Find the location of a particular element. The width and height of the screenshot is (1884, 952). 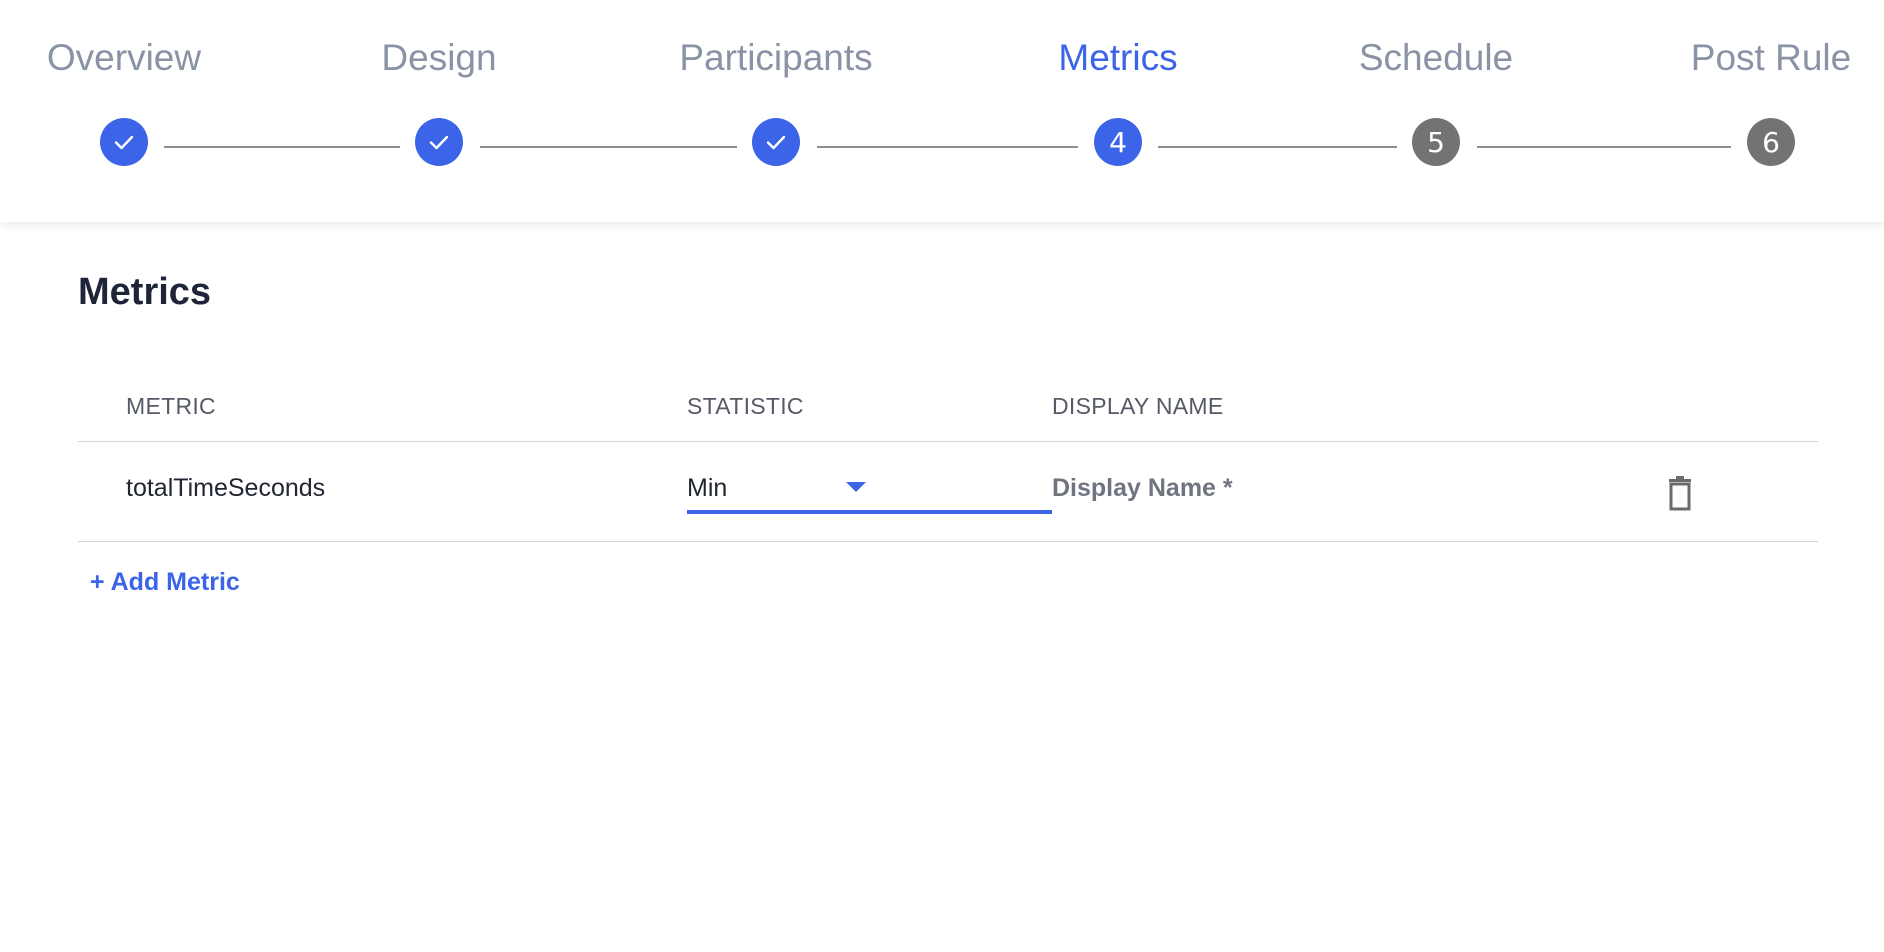

step-circle-schedule: 5 is located at coordinates (1436, 142).